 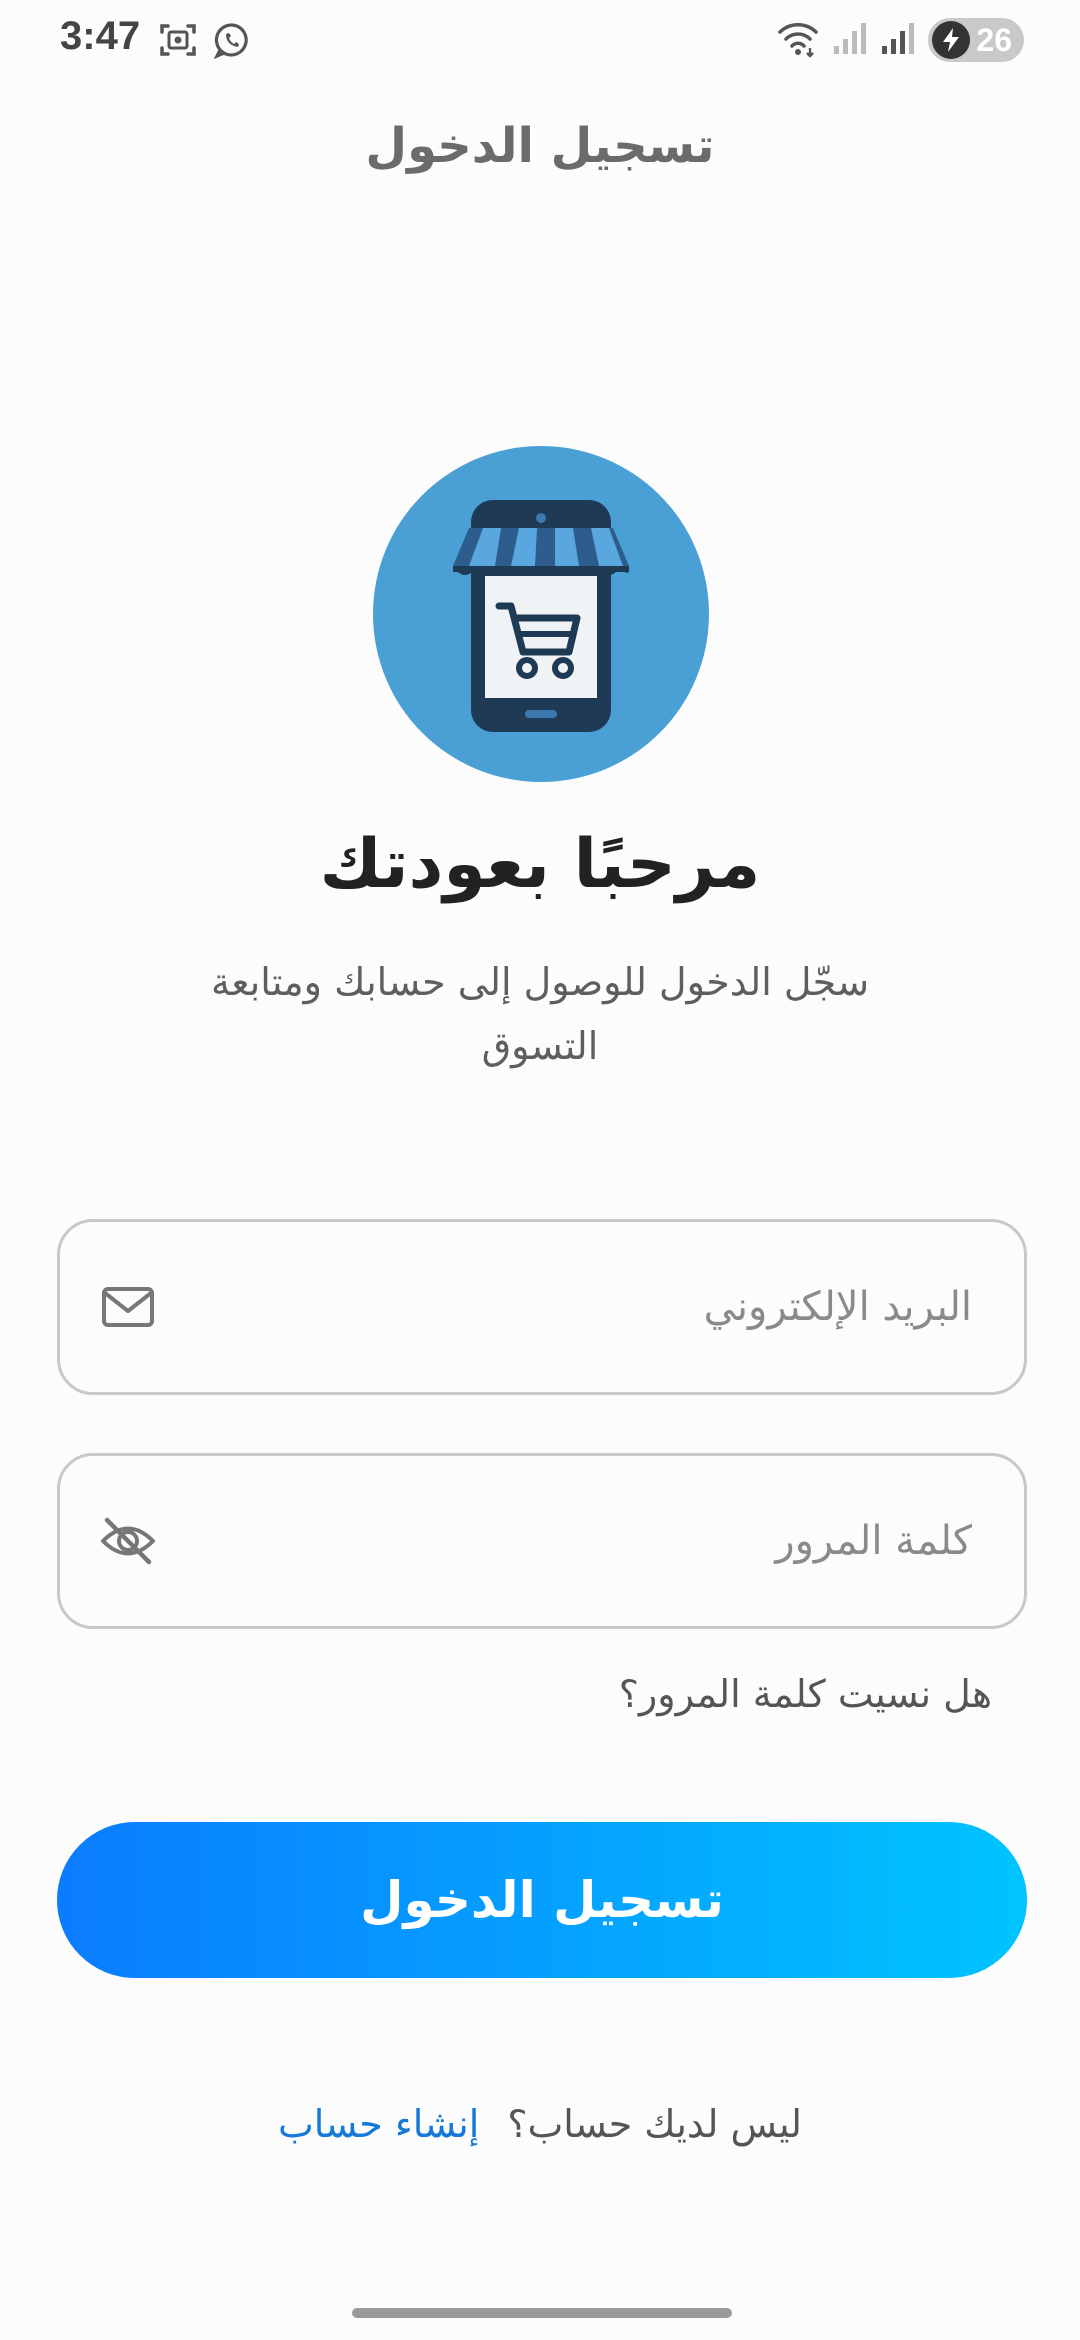 What do you see at coordinates (100, 36) in the screenshot?
I see `status-time: 3:47` at bounding box center [100, 36].